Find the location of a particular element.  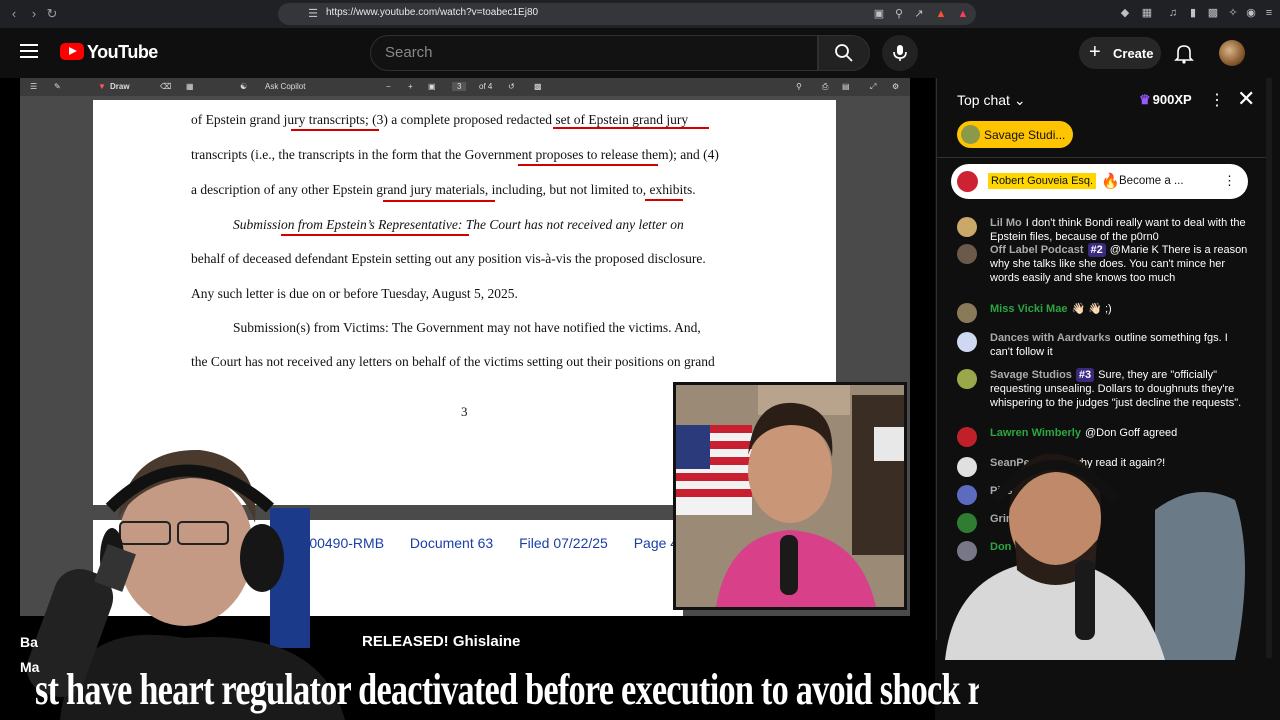

create-label: Create is located at coordinates (1133, 53).